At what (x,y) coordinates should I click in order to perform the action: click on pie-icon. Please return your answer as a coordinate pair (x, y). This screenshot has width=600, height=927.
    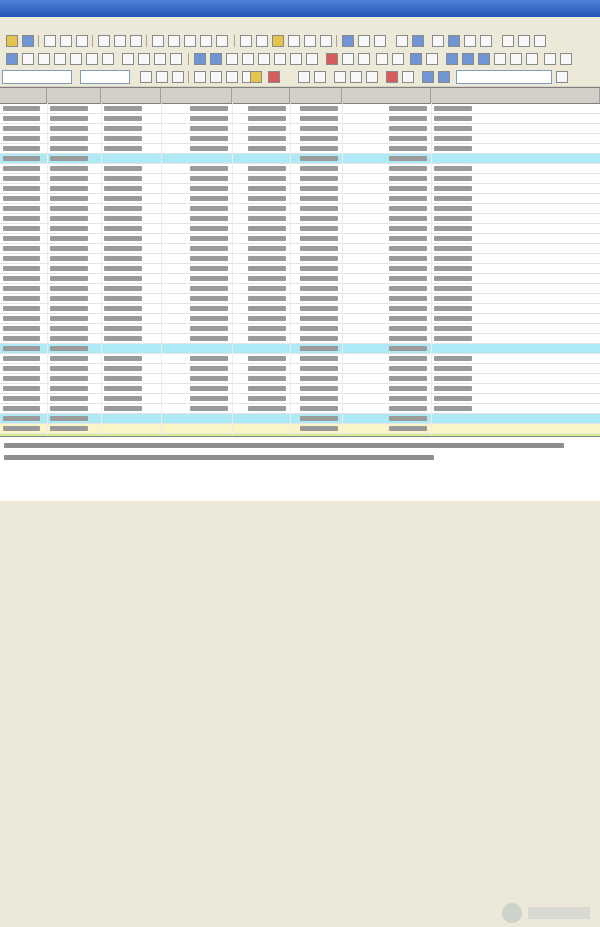
    Looking at the image, I should click on (468, 59).